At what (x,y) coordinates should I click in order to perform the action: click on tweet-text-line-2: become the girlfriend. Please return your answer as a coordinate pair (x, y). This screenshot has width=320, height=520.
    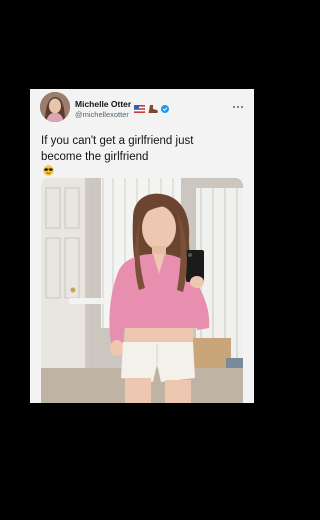
    Looking at the image, I should click on (95, 157).